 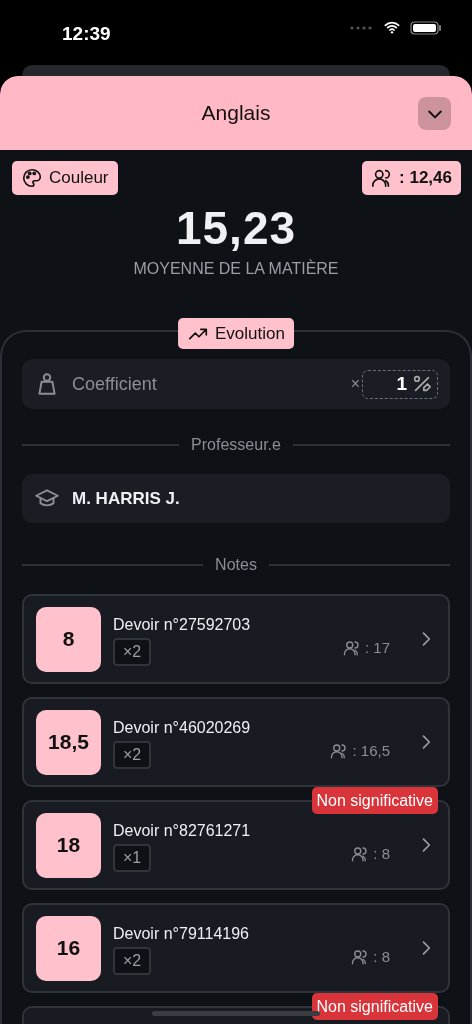 What do you see at coordinates (32, 178) in the screenshot?
I see `palette-icon` at bounding box center [32, 178].